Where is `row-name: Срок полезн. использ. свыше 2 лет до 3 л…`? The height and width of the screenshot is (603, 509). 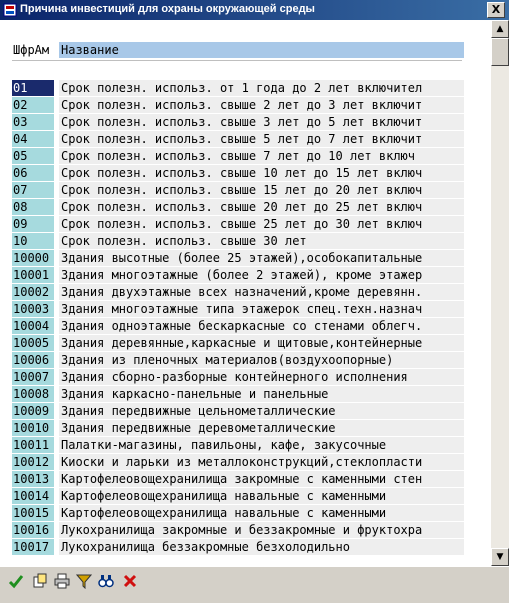 row-name: Срок полезн. использ. свыше 2 лет до 3 л… is located at coordinates (261, 105).